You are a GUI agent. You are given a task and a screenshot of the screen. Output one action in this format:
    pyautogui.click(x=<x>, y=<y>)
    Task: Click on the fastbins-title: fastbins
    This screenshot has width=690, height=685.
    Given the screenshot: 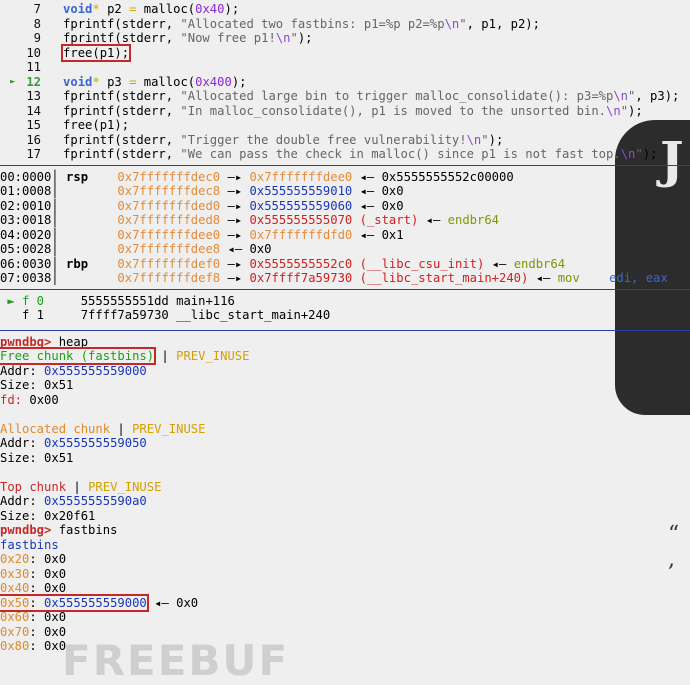 What is the action you would take?
    pyautogui.click(x=29, y=545)
    